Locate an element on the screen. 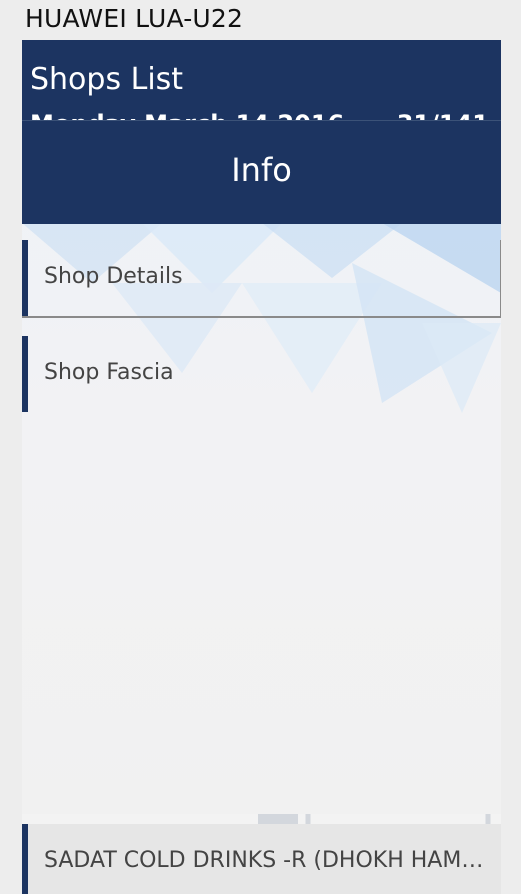 Image resolution: width=521 pixels, height=894 pixels. app-bar: Shops List Monday March 14 2016 31/141 is located at coordinates (261, 80).